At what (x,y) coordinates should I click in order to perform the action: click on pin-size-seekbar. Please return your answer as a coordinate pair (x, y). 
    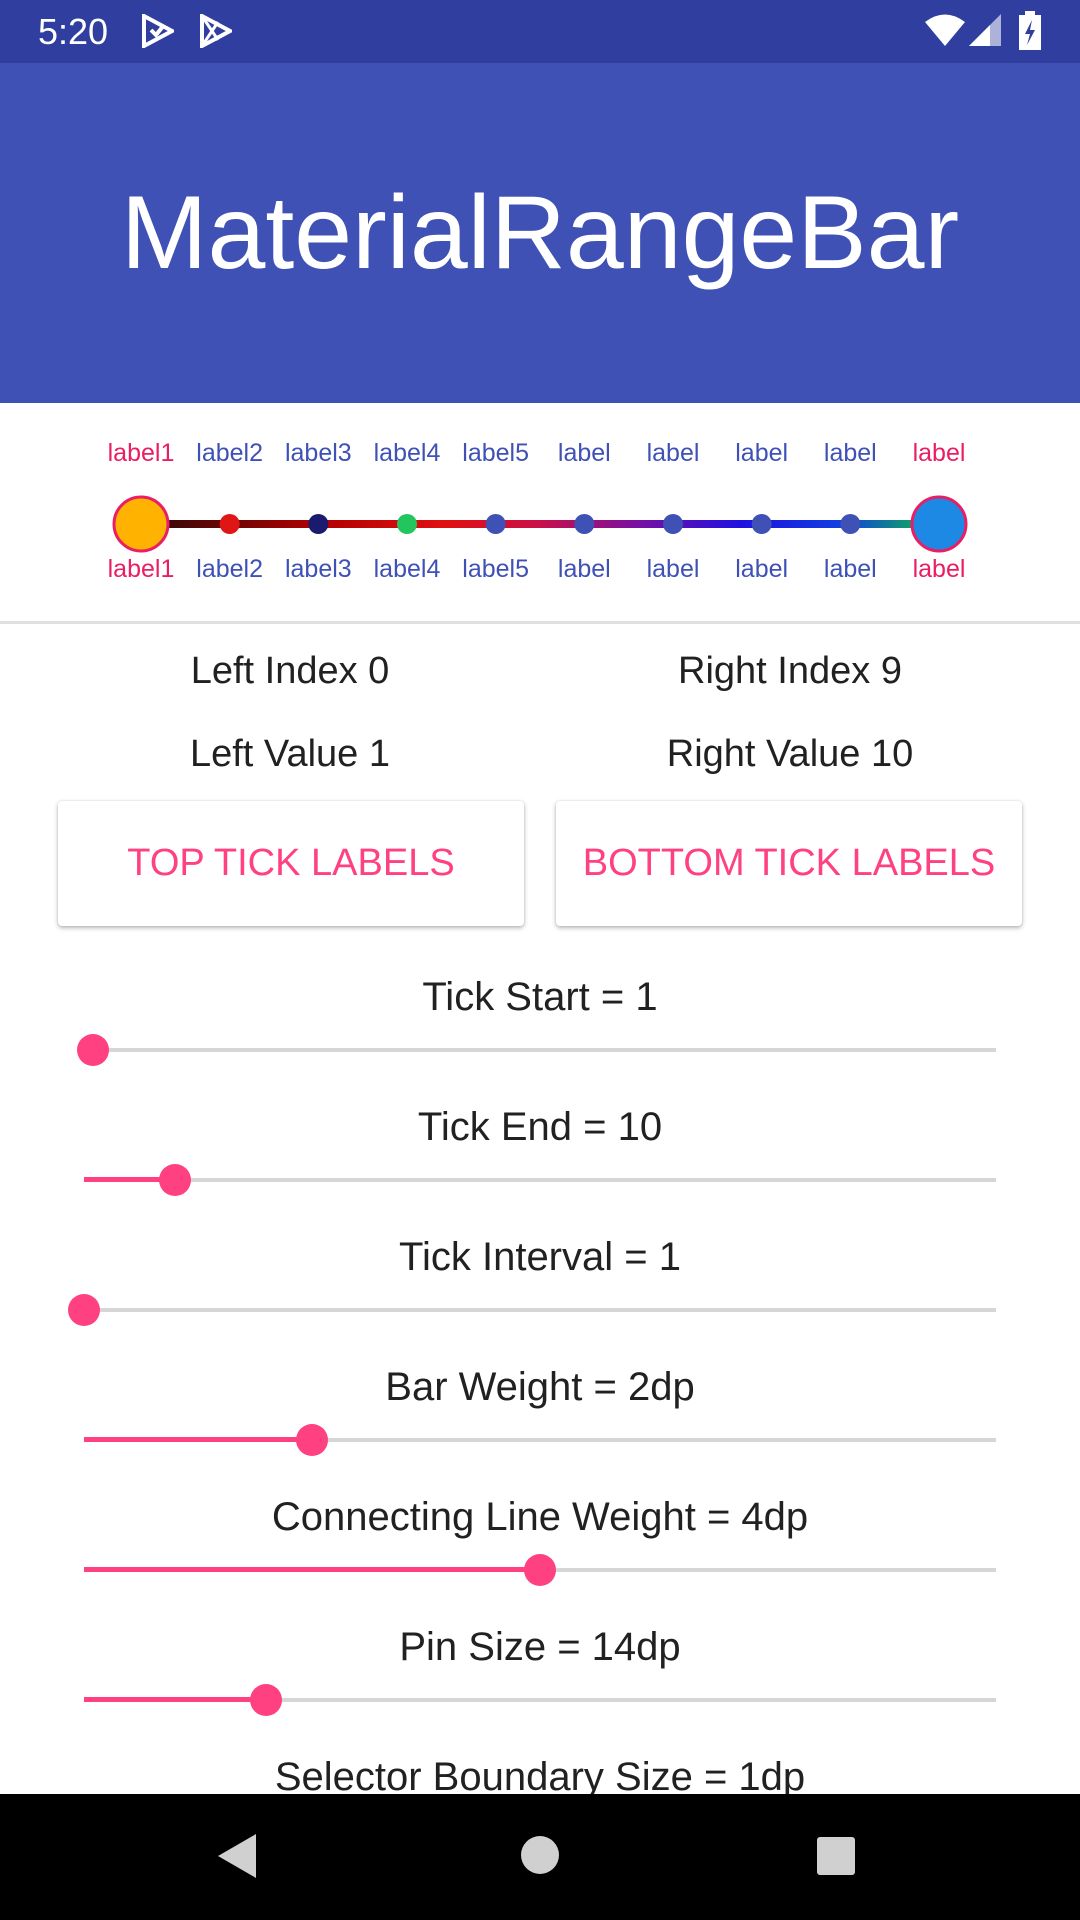
    Looking at the image, I should click on (540, 1700).